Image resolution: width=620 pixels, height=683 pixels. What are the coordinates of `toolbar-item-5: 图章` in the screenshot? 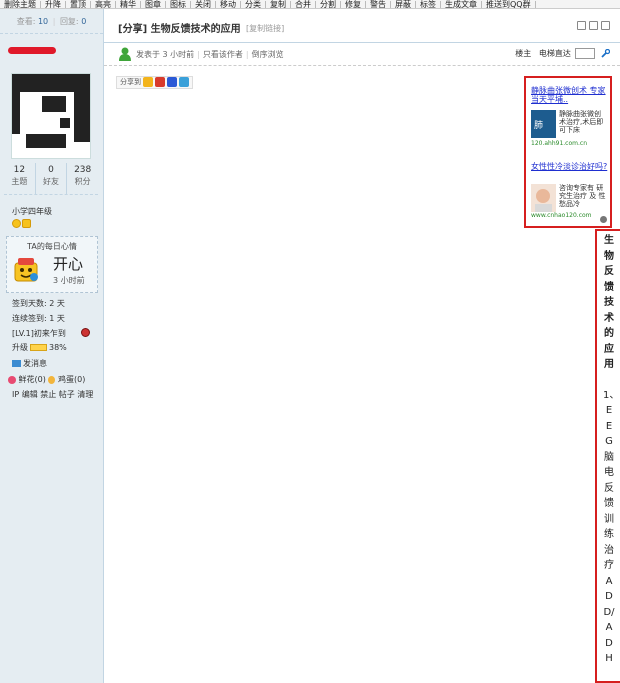 It's located at (153, 4).